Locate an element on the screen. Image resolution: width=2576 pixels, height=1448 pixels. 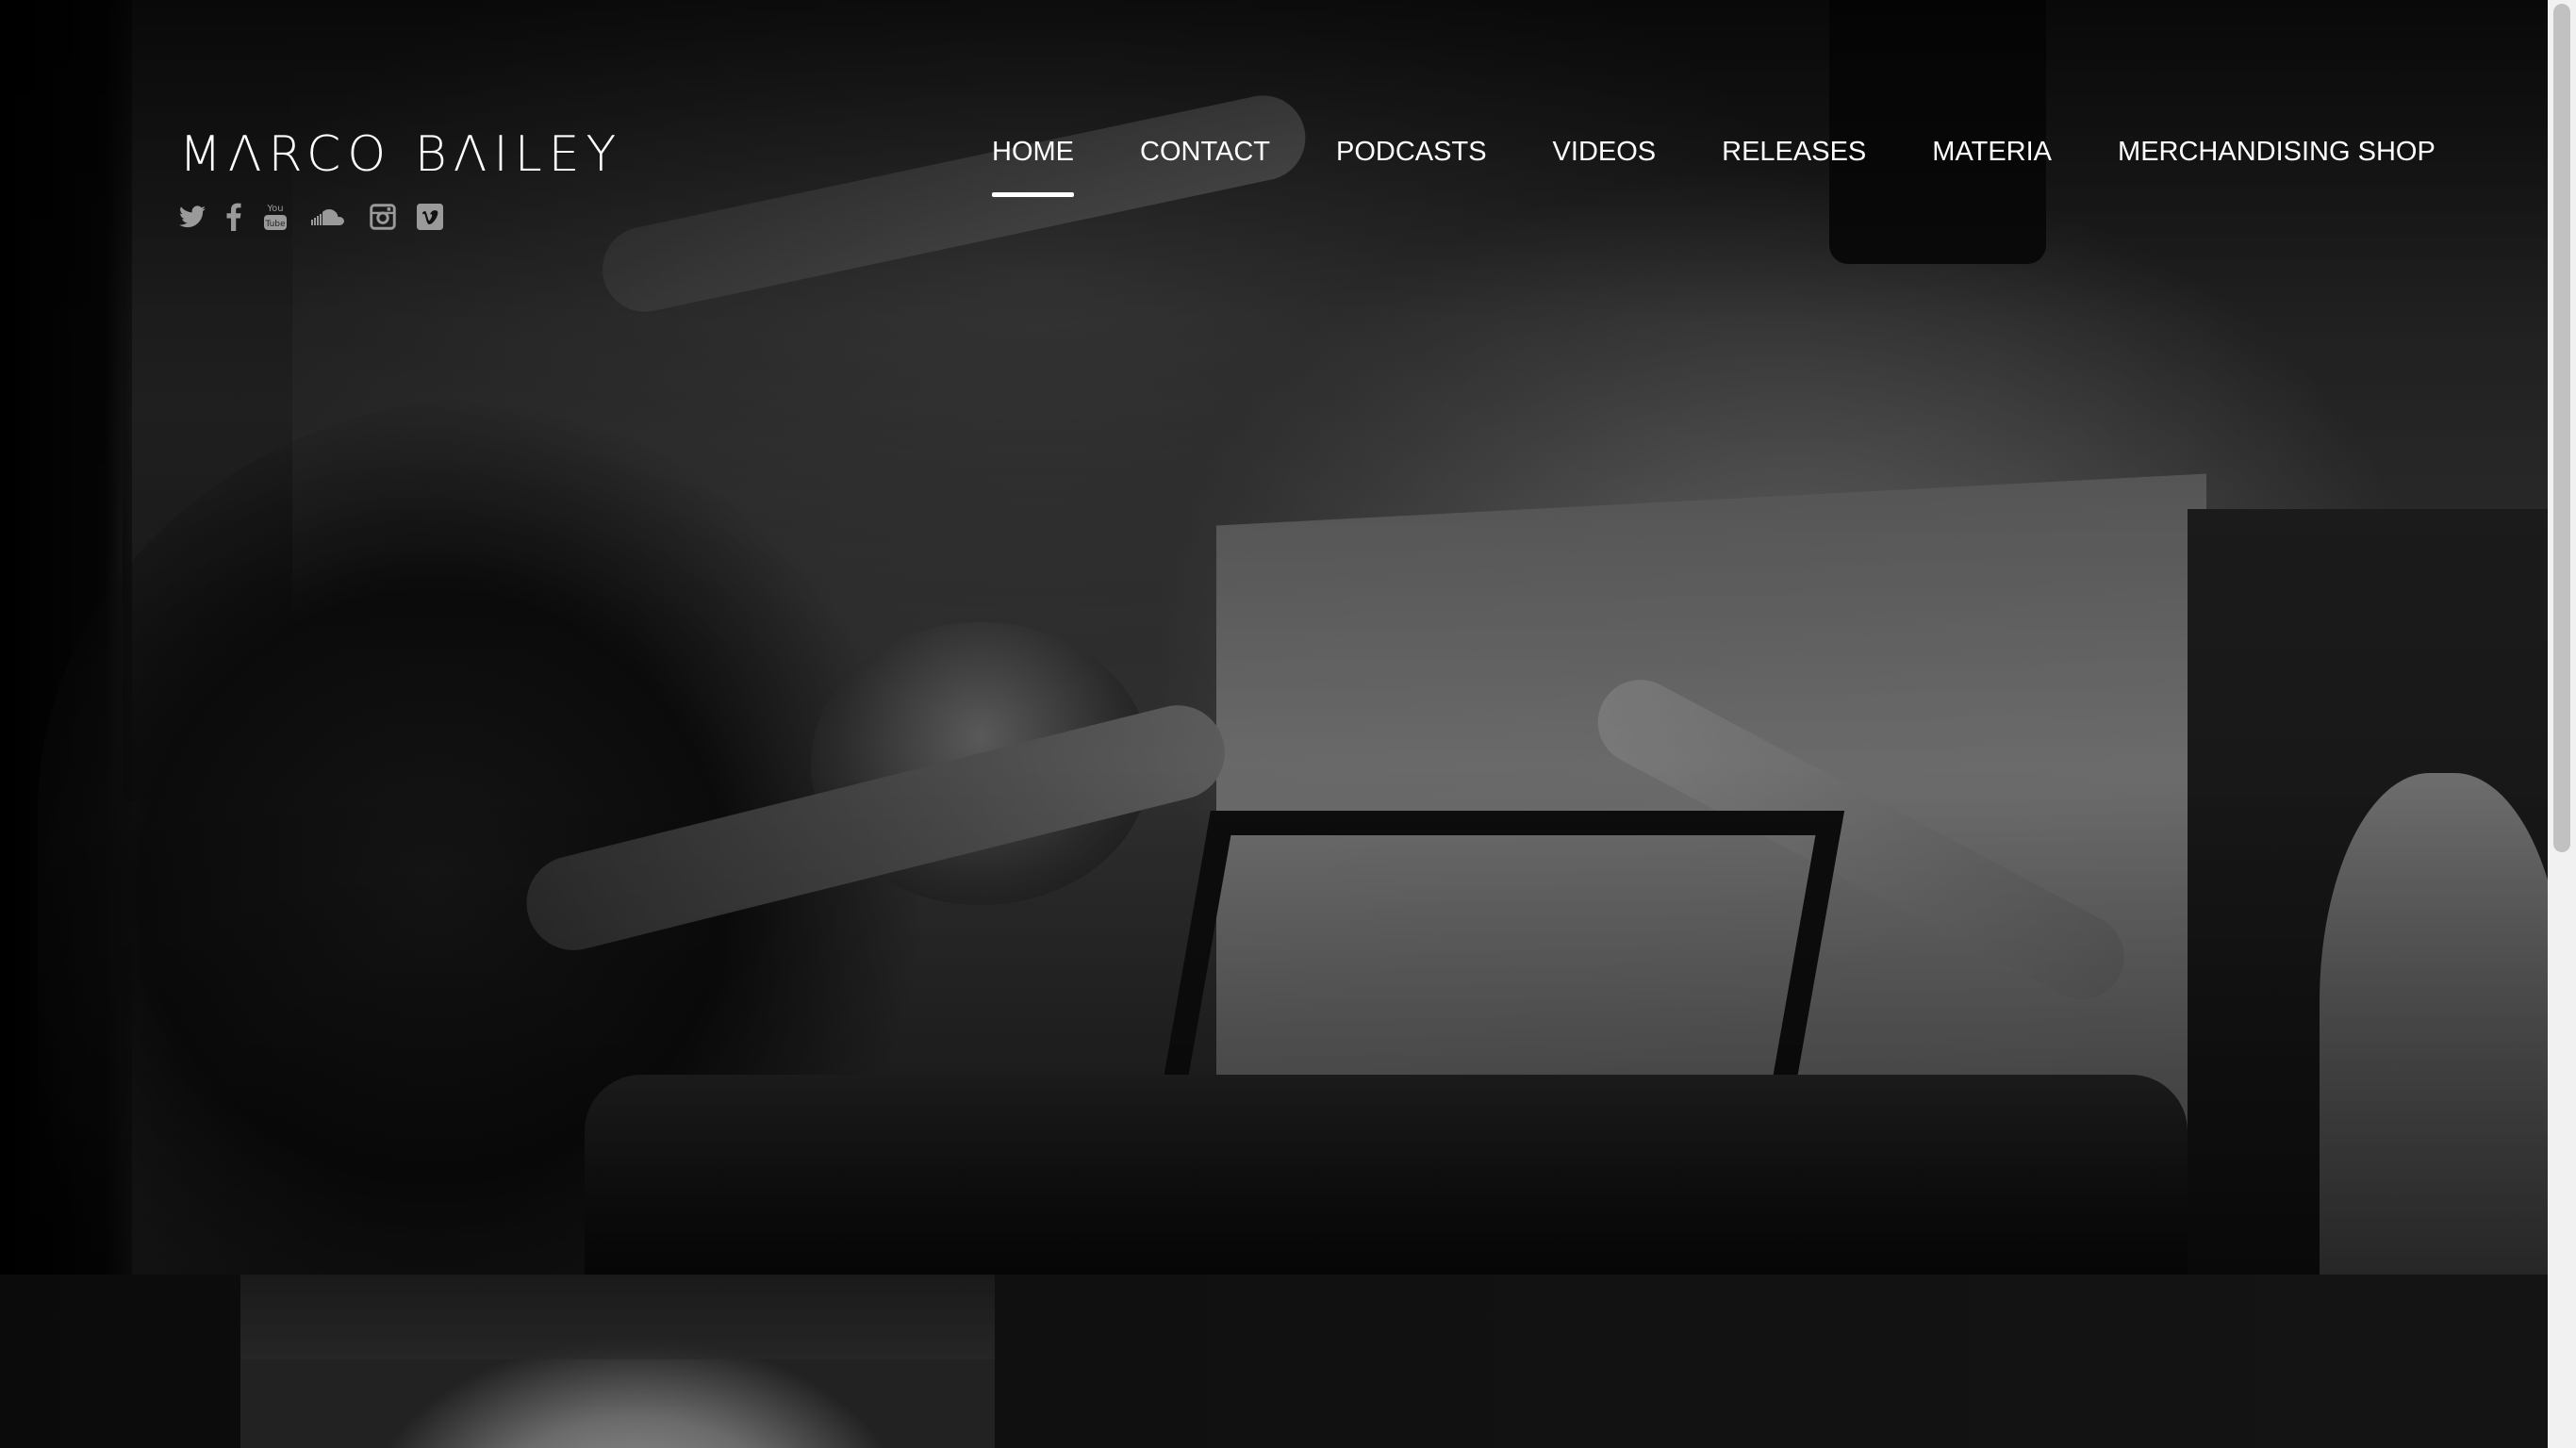
scrollbar-thumb is located at coordinates (2561, 428).